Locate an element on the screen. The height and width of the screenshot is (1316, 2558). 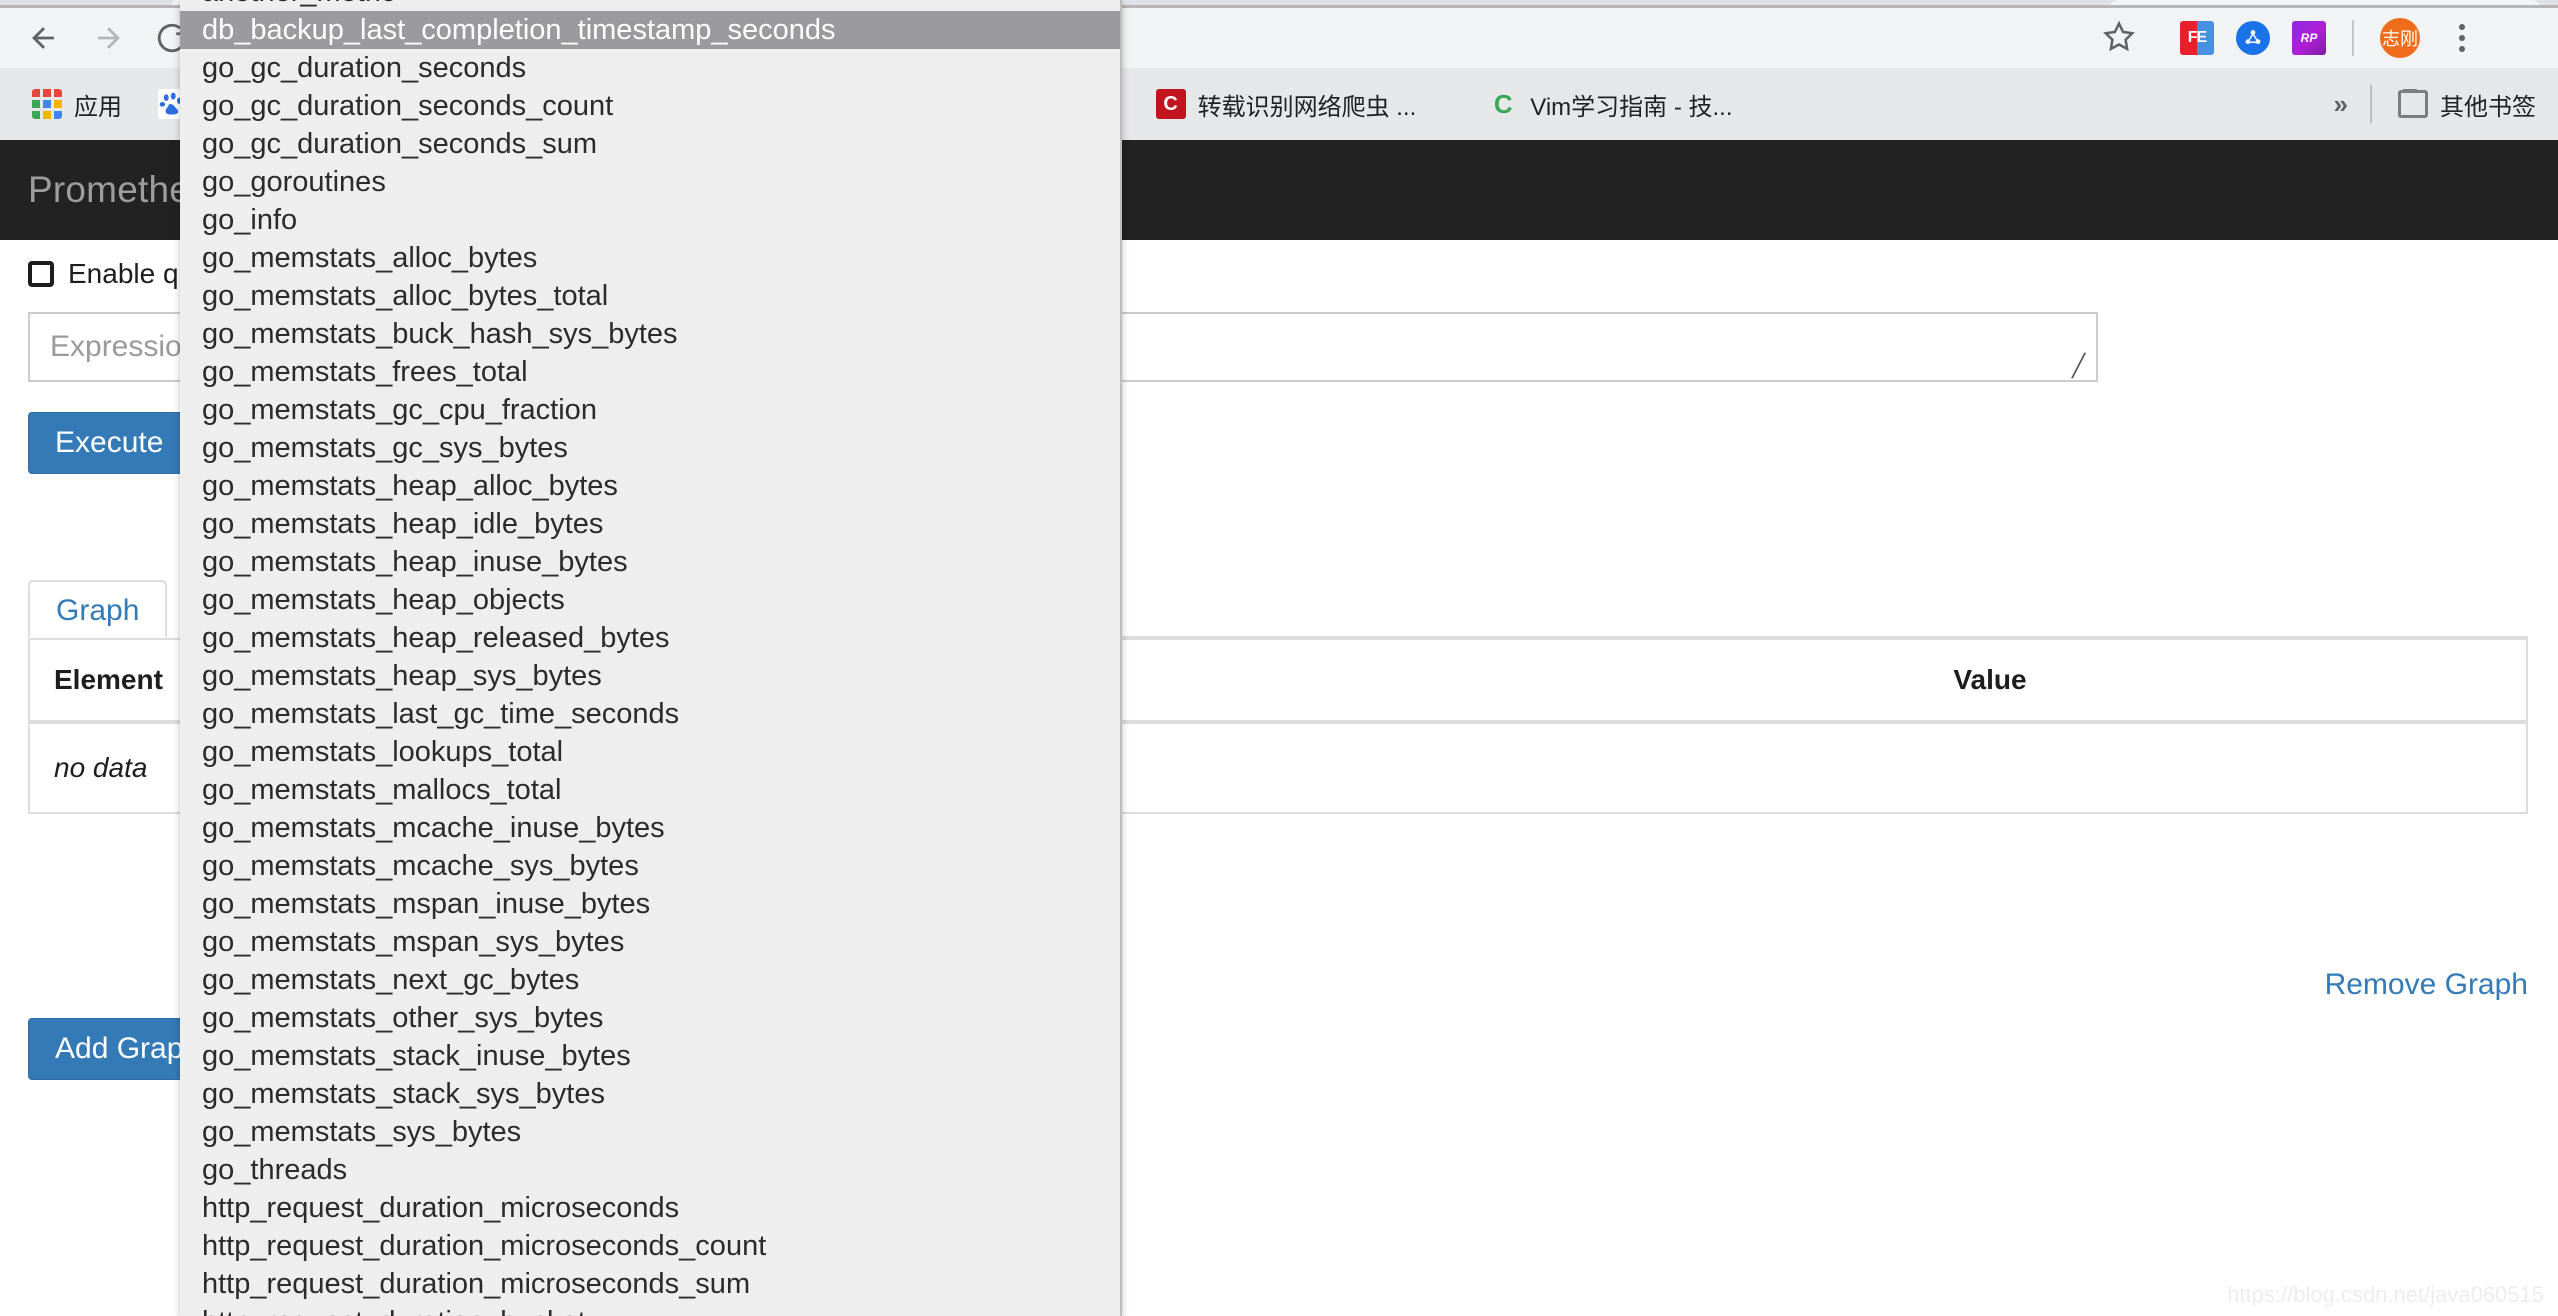
autocomplete-item: go_memstats_gc_sys_bytes is located at coordinates (650, 448).